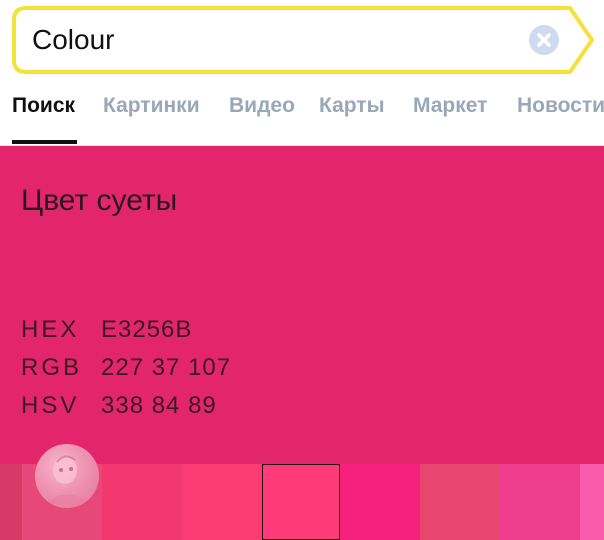  I want to click on avatar, so click(67, 476).